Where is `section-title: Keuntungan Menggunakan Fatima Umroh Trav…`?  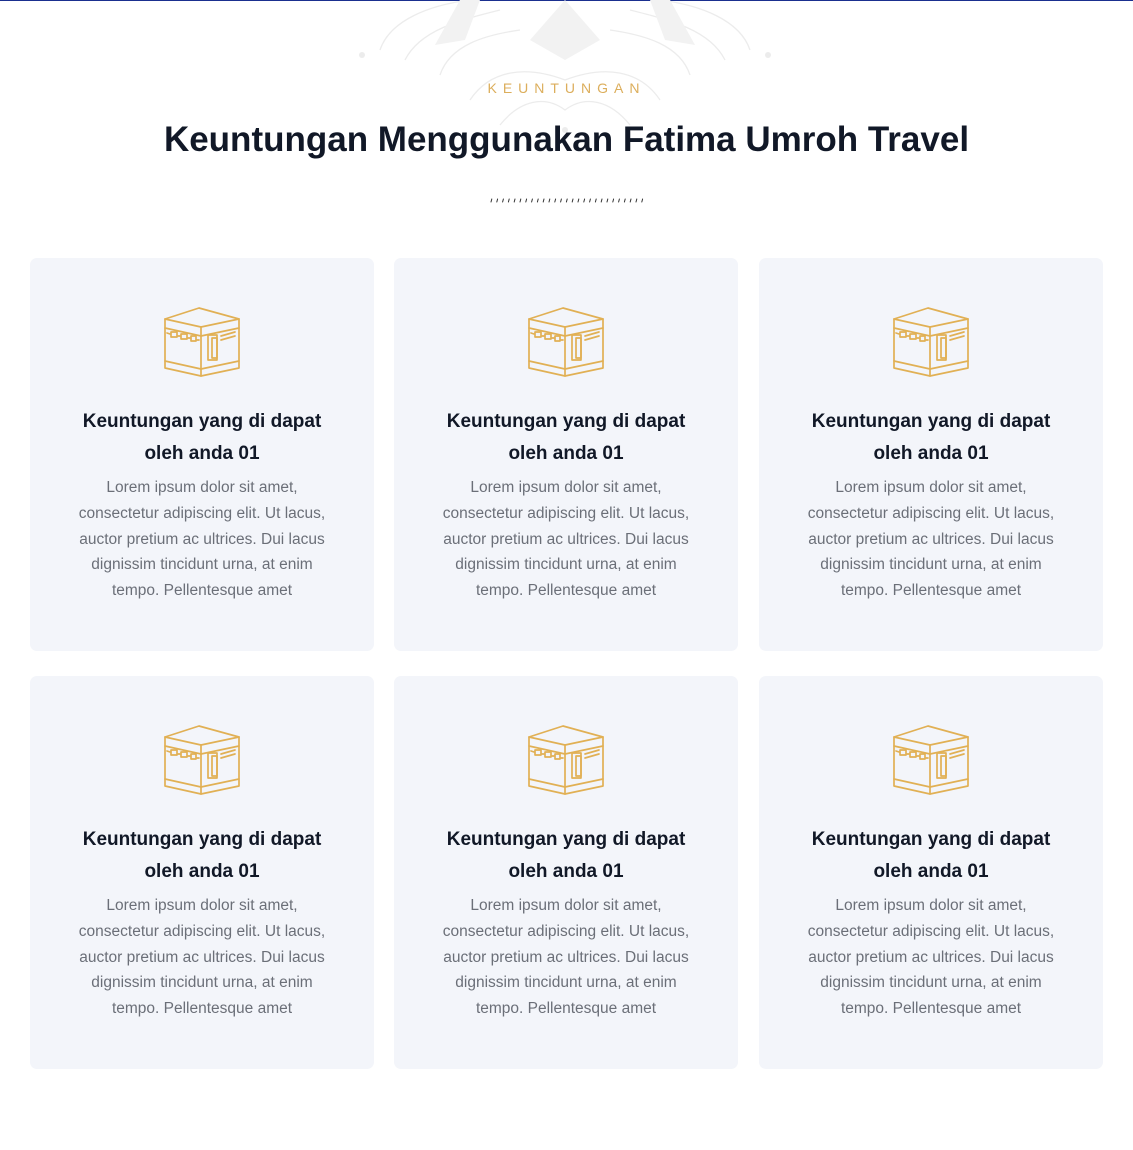
section-title: Keuntungan Menggunakan Fatima Umroh Trav… is located at coordinates (566, 139).